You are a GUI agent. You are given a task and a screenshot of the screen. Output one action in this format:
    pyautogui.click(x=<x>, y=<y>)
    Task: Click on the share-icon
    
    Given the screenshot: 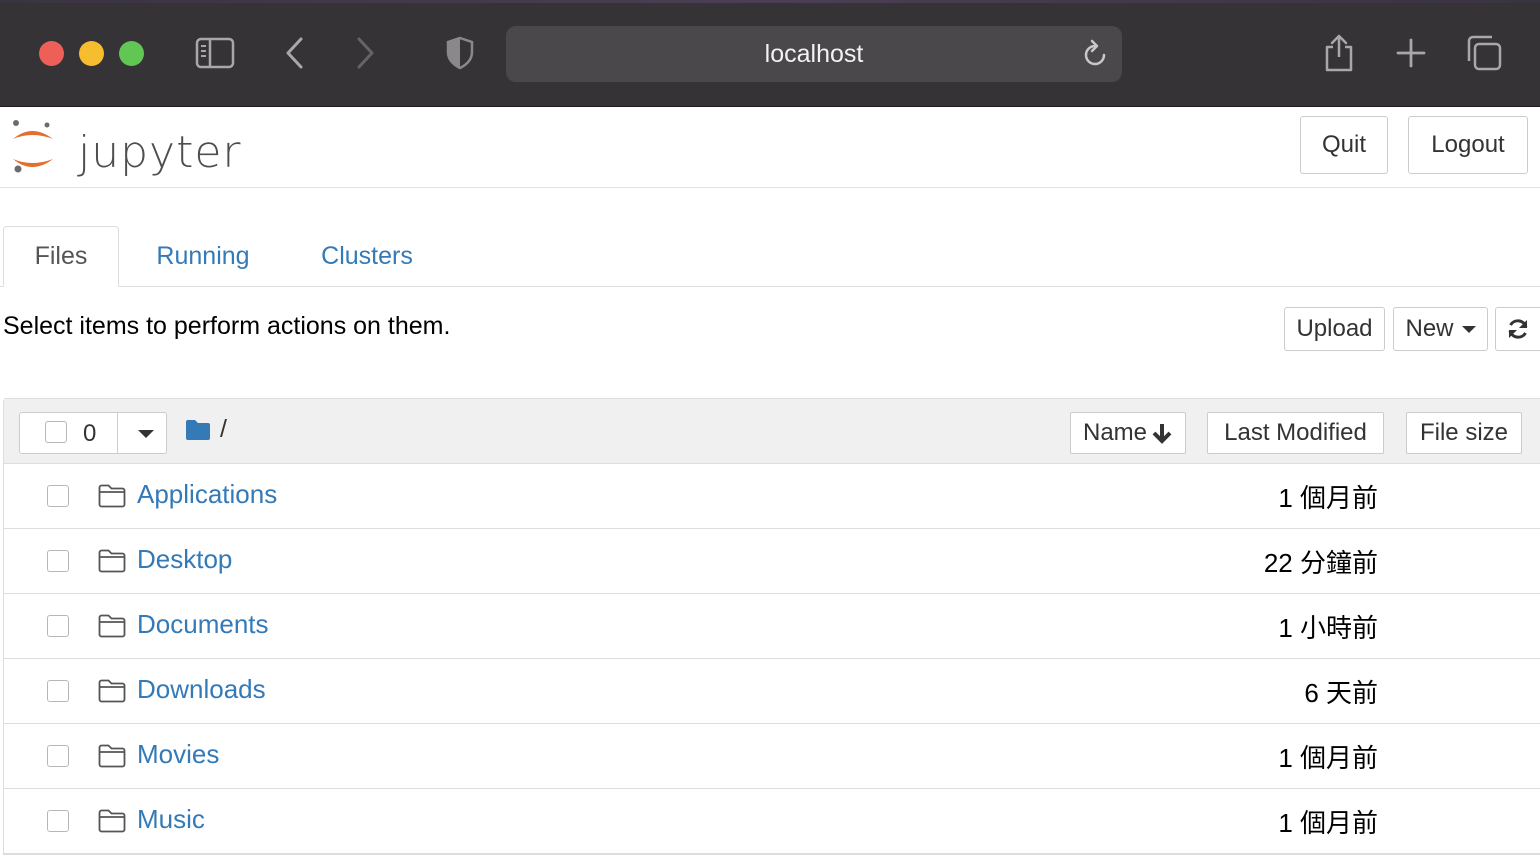 What is the action you would take?
    pyautogui.click(x=1339, y=53)
    